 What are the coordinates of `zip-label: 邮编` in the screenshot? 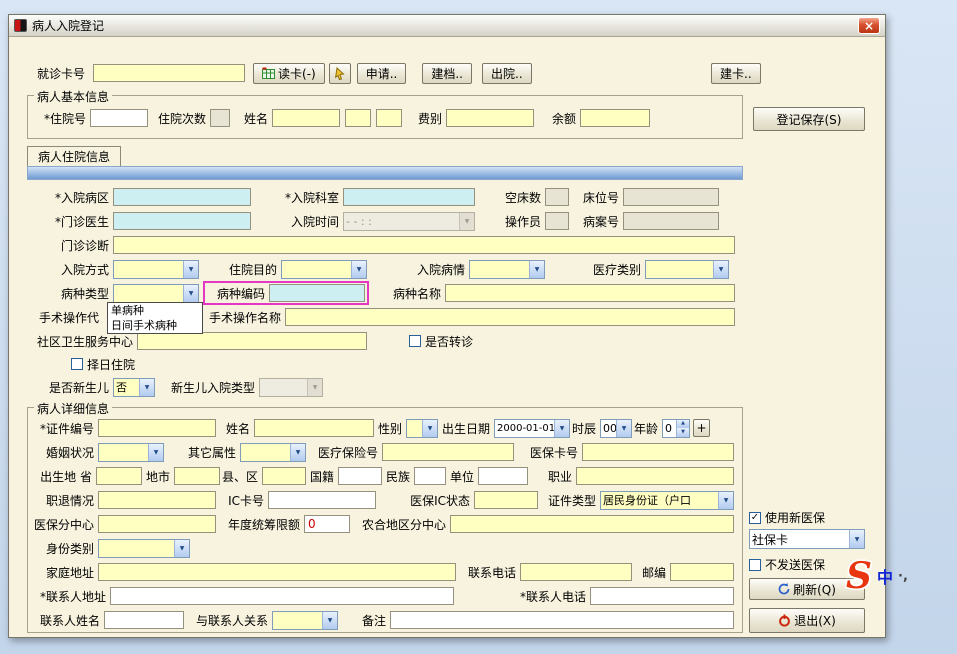 It's located at (653, 572).